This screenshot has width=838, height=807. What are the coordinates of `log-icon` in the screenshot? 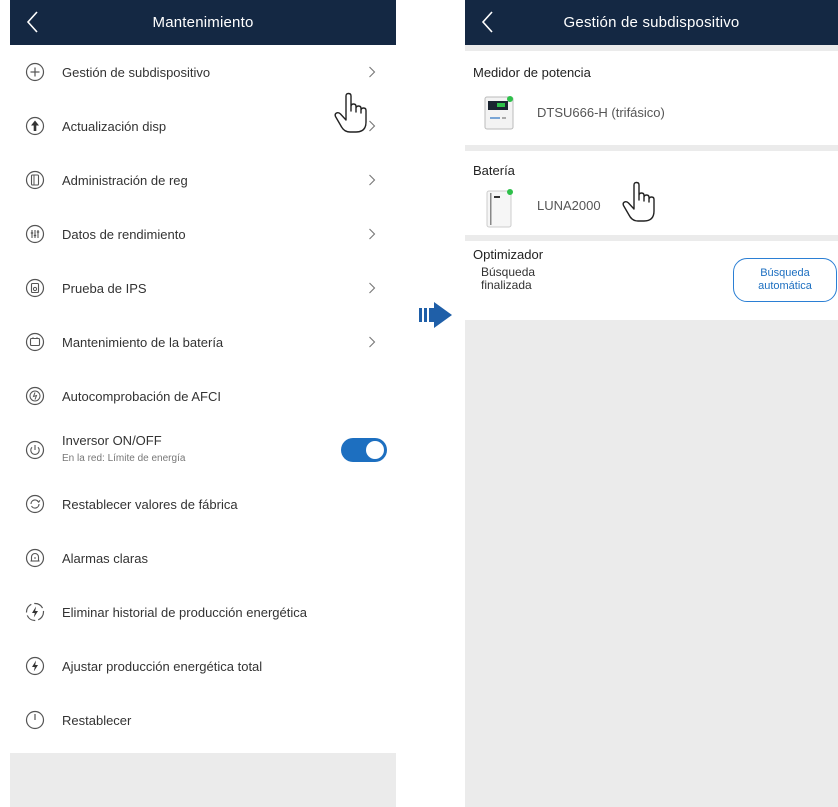 It's located at (35, 180).